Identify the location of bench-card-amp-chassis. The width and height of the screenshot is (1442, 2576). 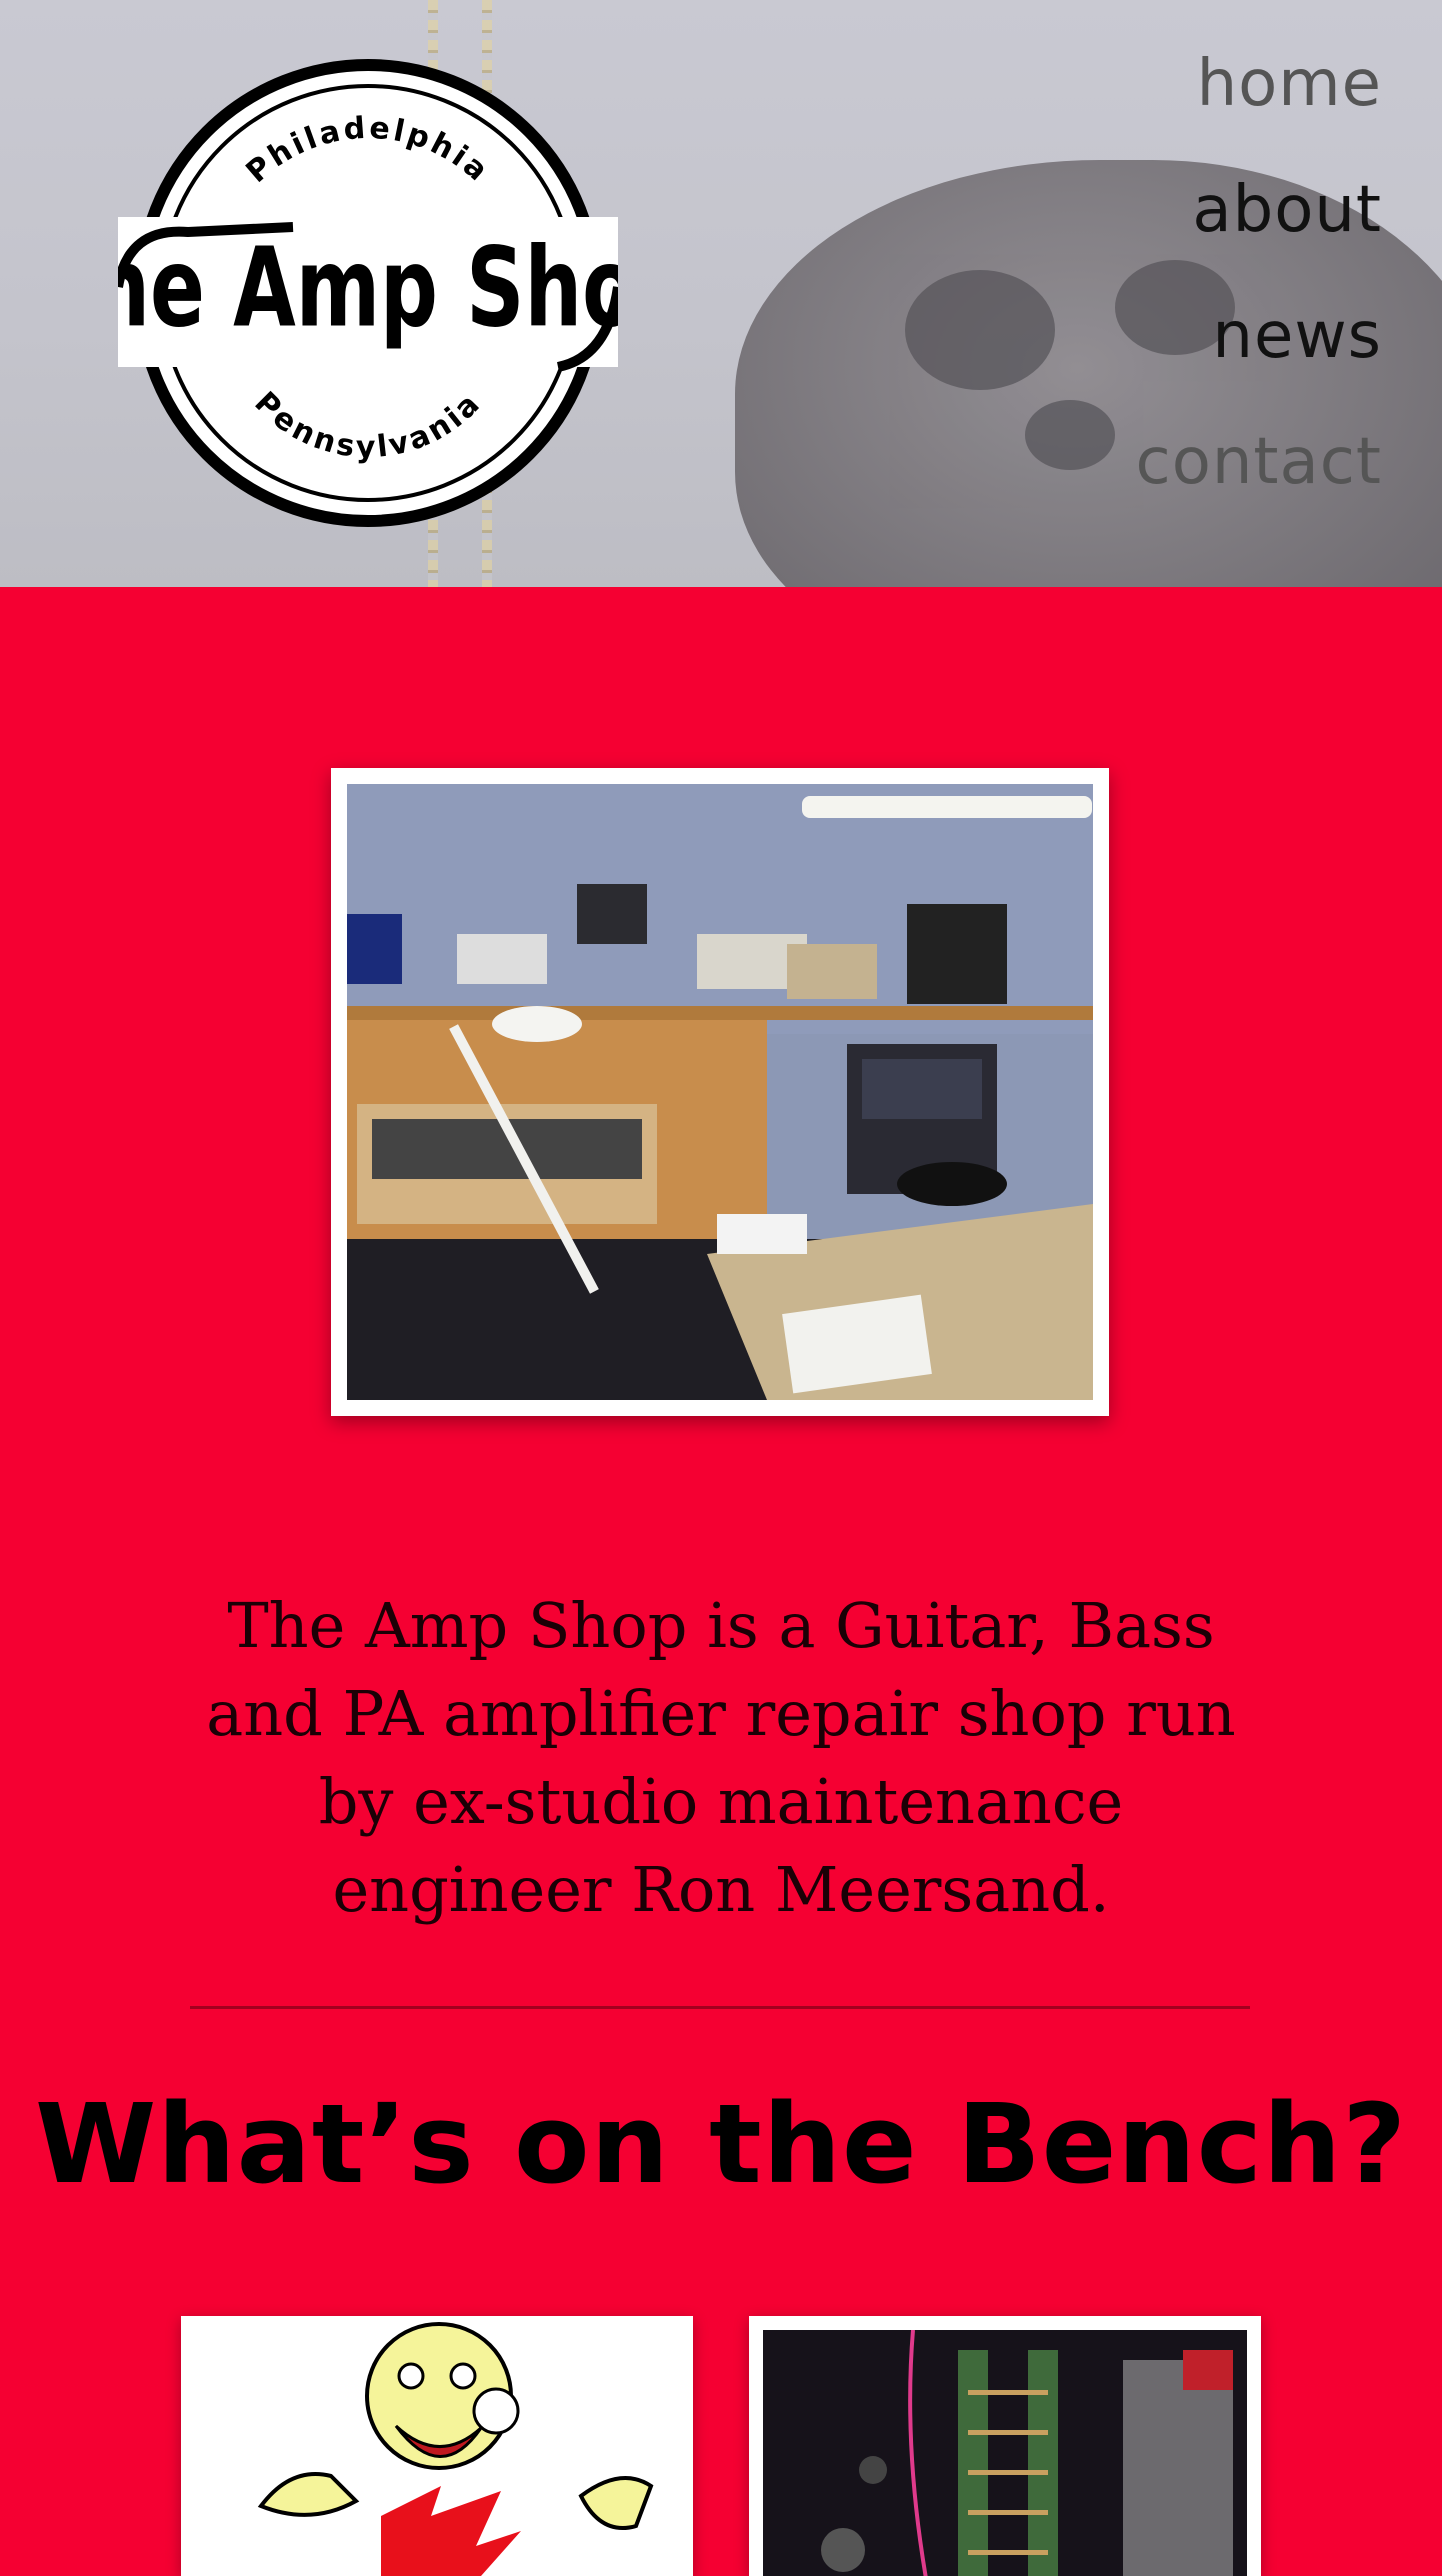
(1005, 2446).